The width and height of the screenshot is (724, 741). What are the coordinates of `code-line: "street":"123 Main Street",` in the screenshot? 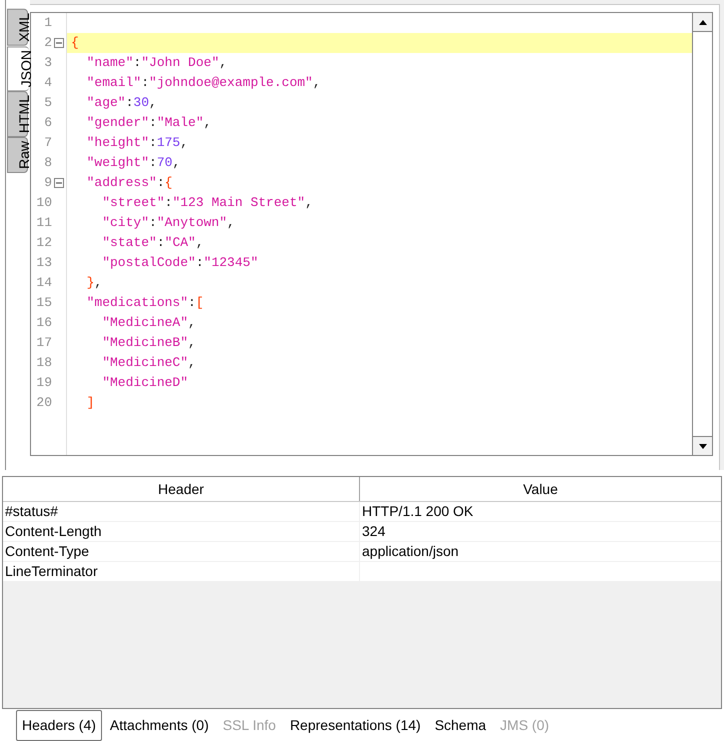 It's located at (207, 203).